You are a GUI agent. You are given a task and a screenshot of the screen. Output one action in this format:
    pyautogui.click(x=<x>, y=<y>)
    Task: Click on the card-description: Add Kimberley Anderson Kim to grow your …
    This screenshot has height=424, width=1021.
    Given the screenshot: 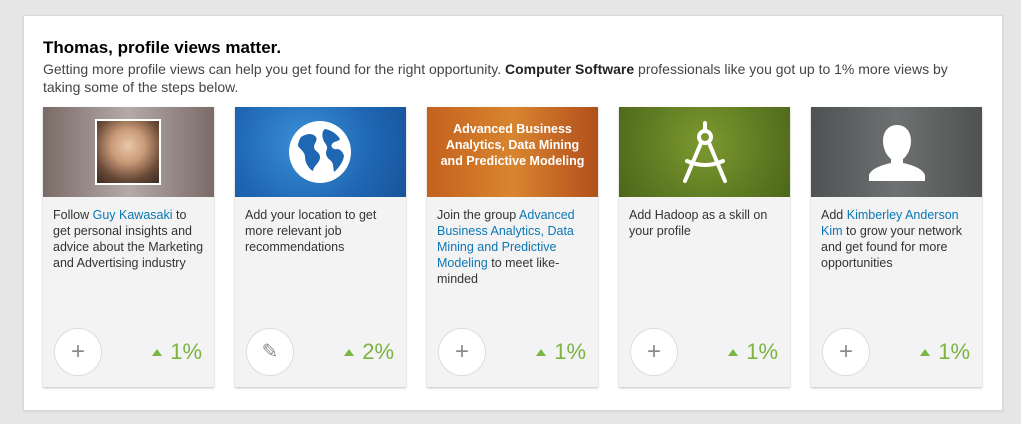 What is the action you would take?
    pyautogui.click(x=892, y=239)
    